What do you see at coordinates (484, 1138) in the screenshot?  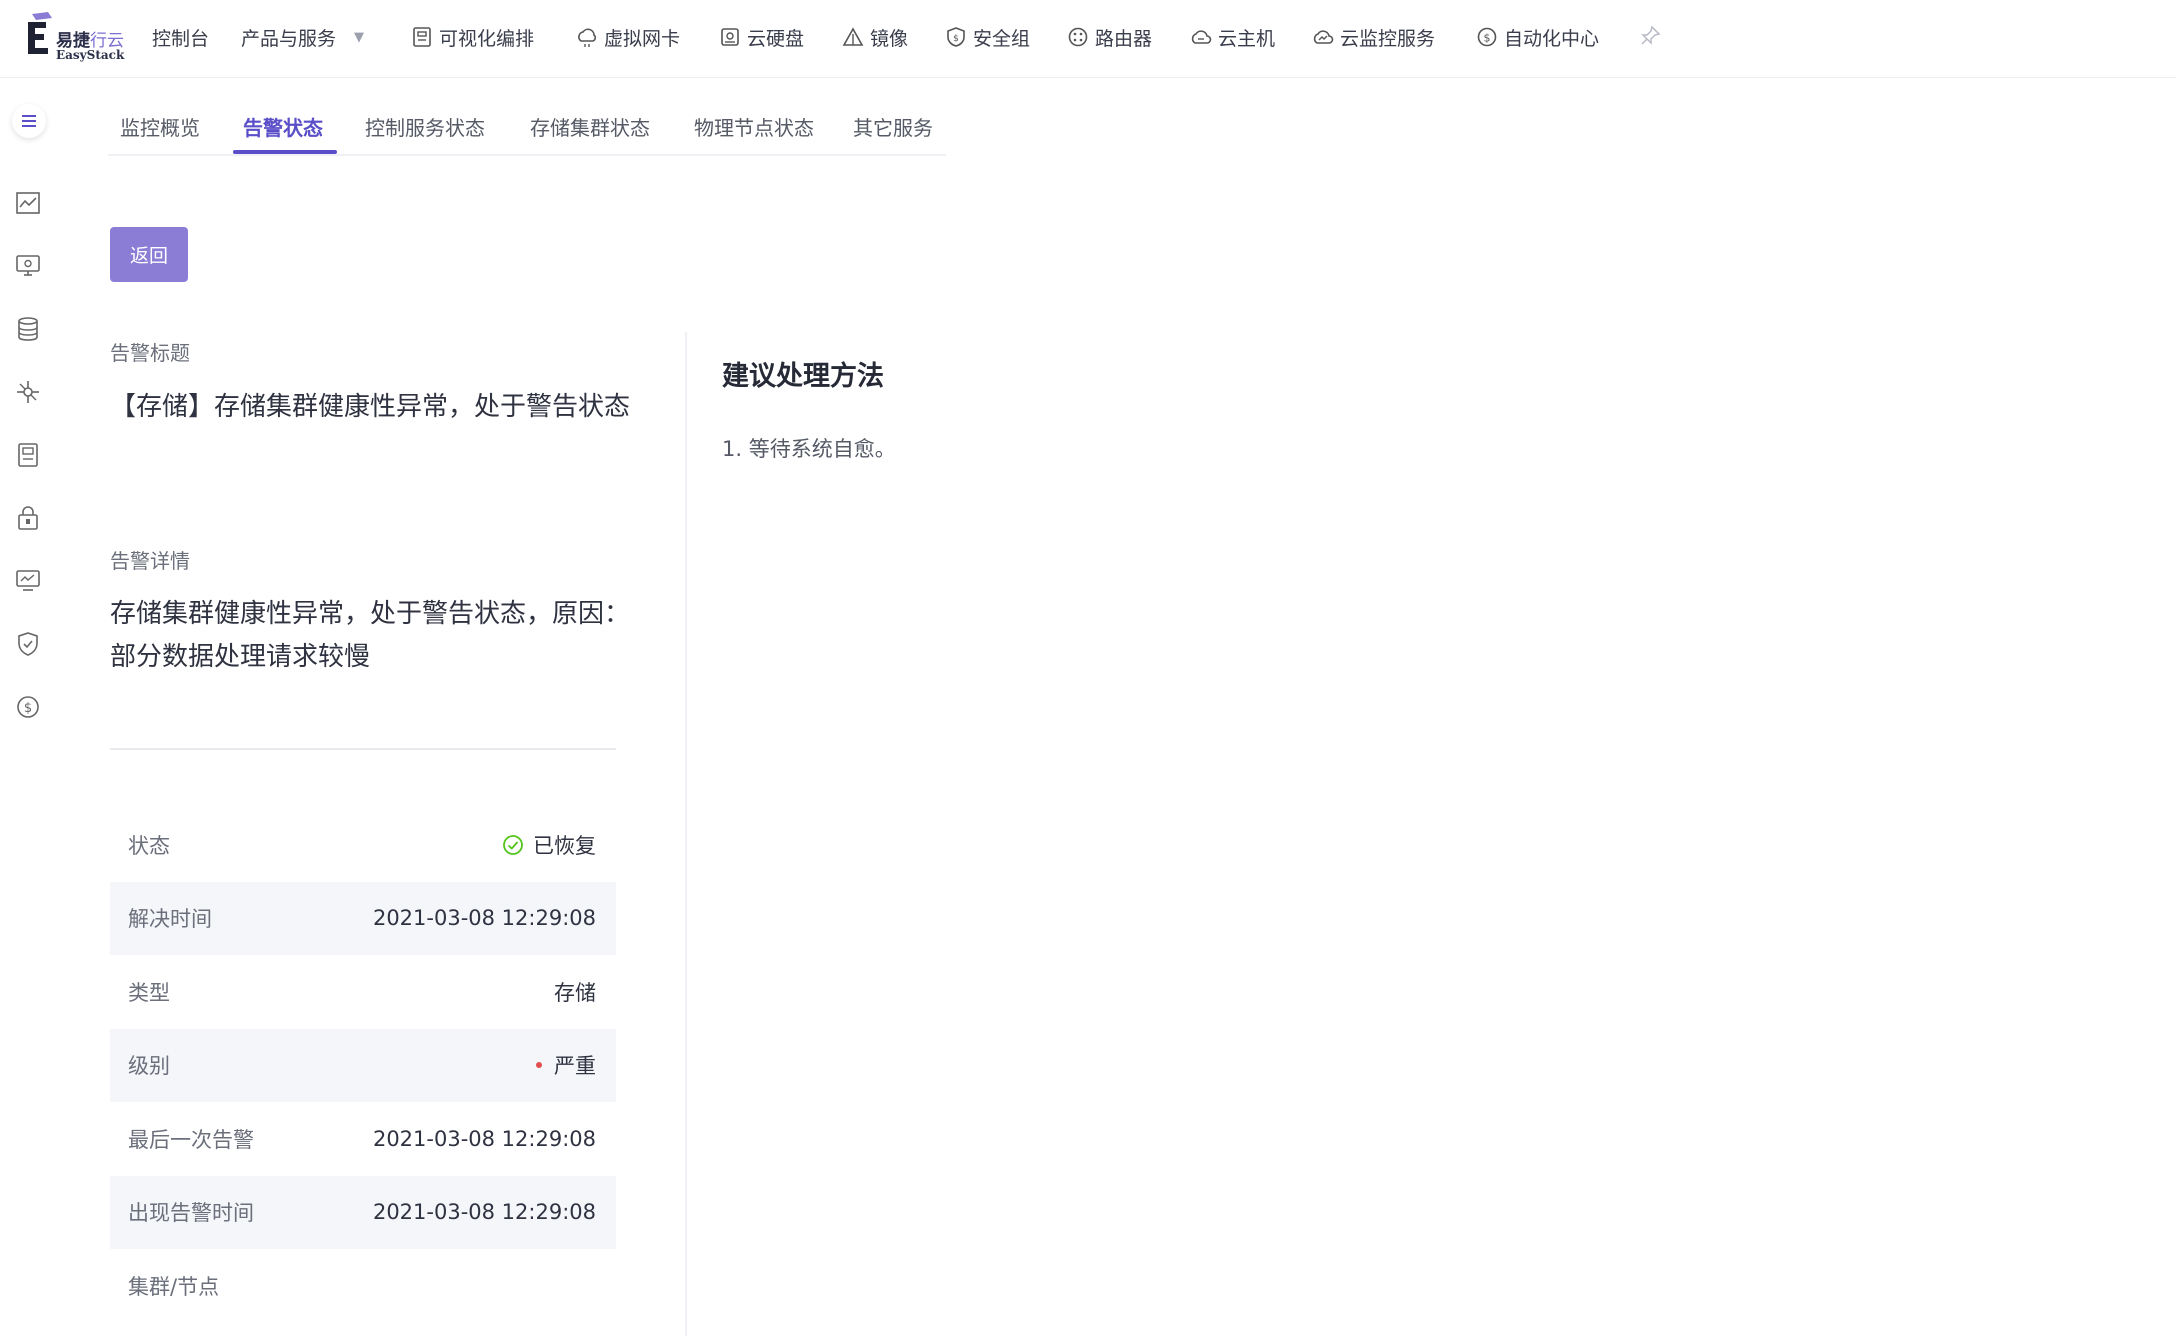 I see `last-alert-value: 2021-03-08 12:29:08` at bounding box center [484, 1138].